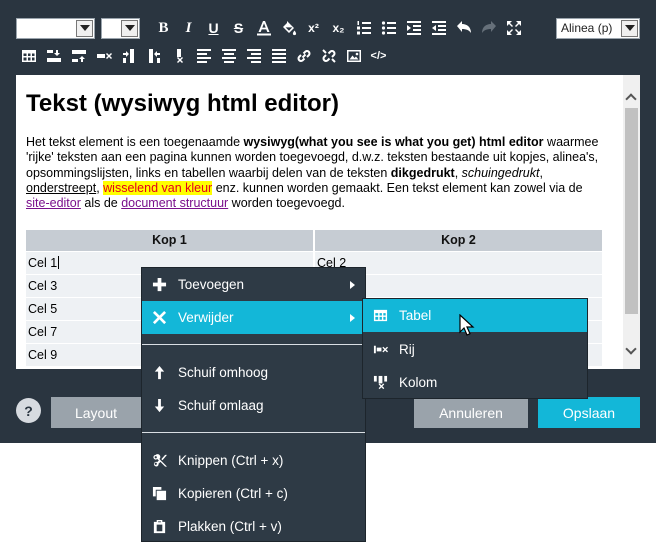  What do you see at coordinates (263, 28) in the screenshot?
I see `text-color-button` at bounding box center [263, 28].